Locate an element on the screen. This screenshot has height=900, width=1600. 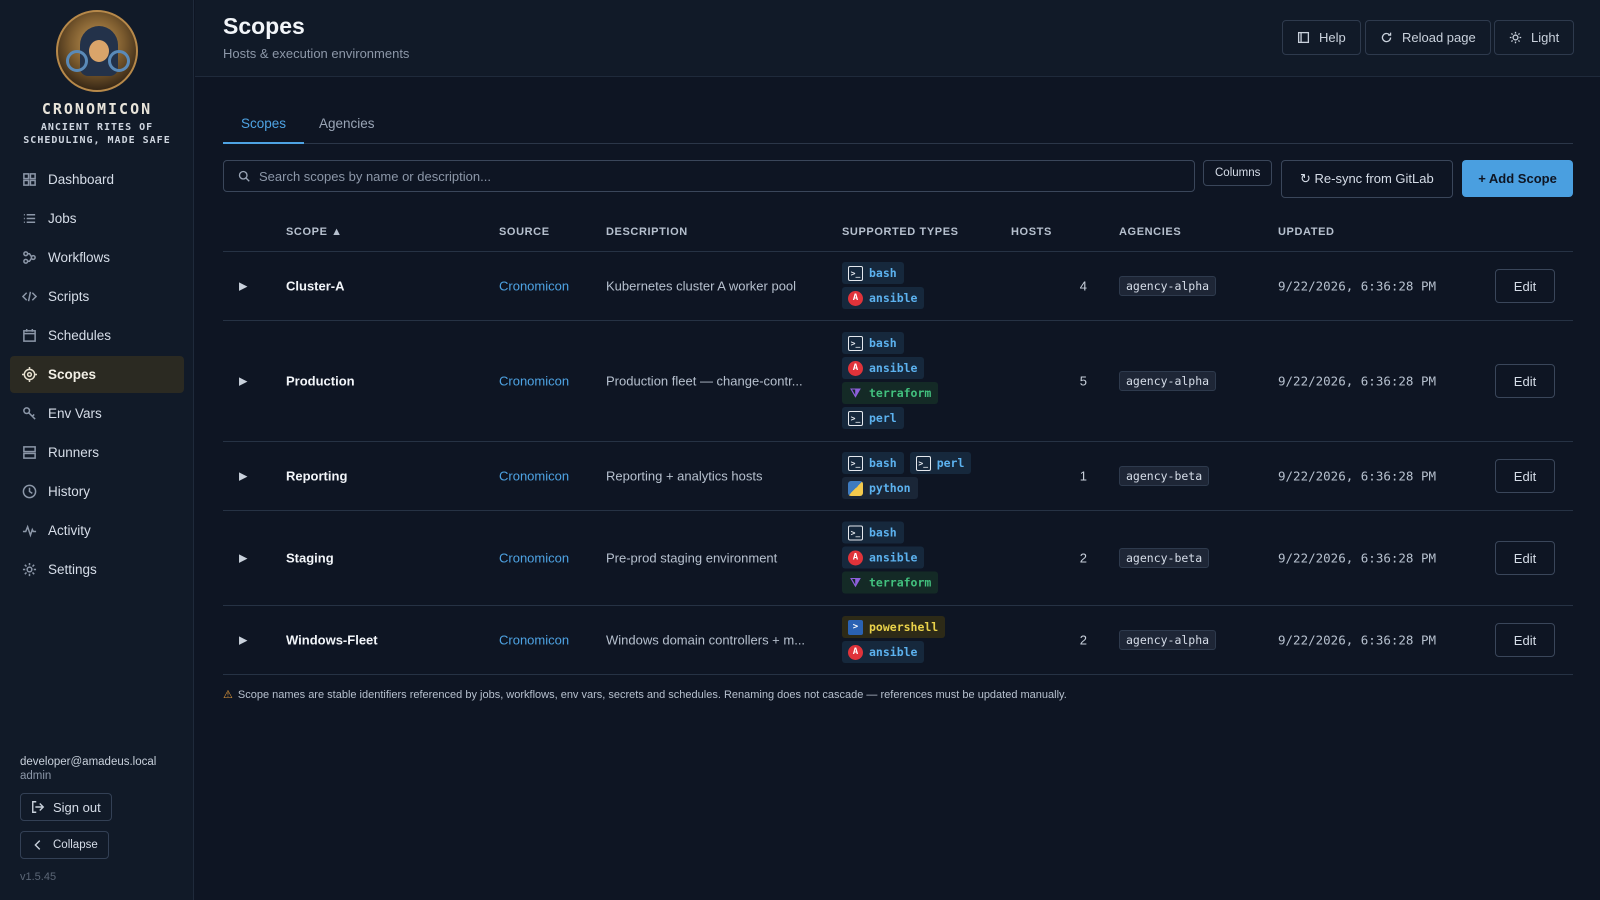
cronomicon-logo is located at coordinates (97, 51).